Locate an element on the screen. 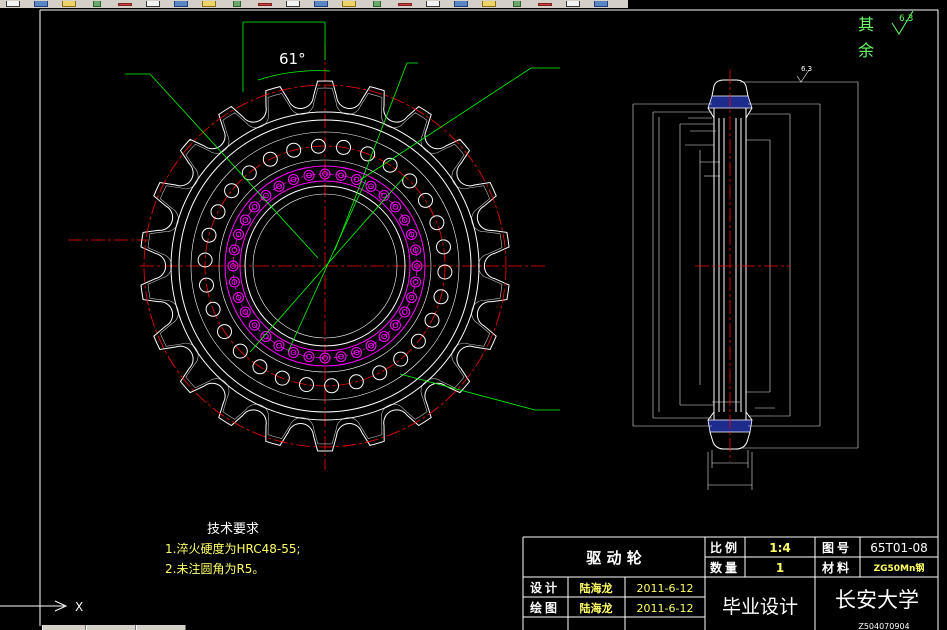  design-center-icon is located at coordinates (489, 4).